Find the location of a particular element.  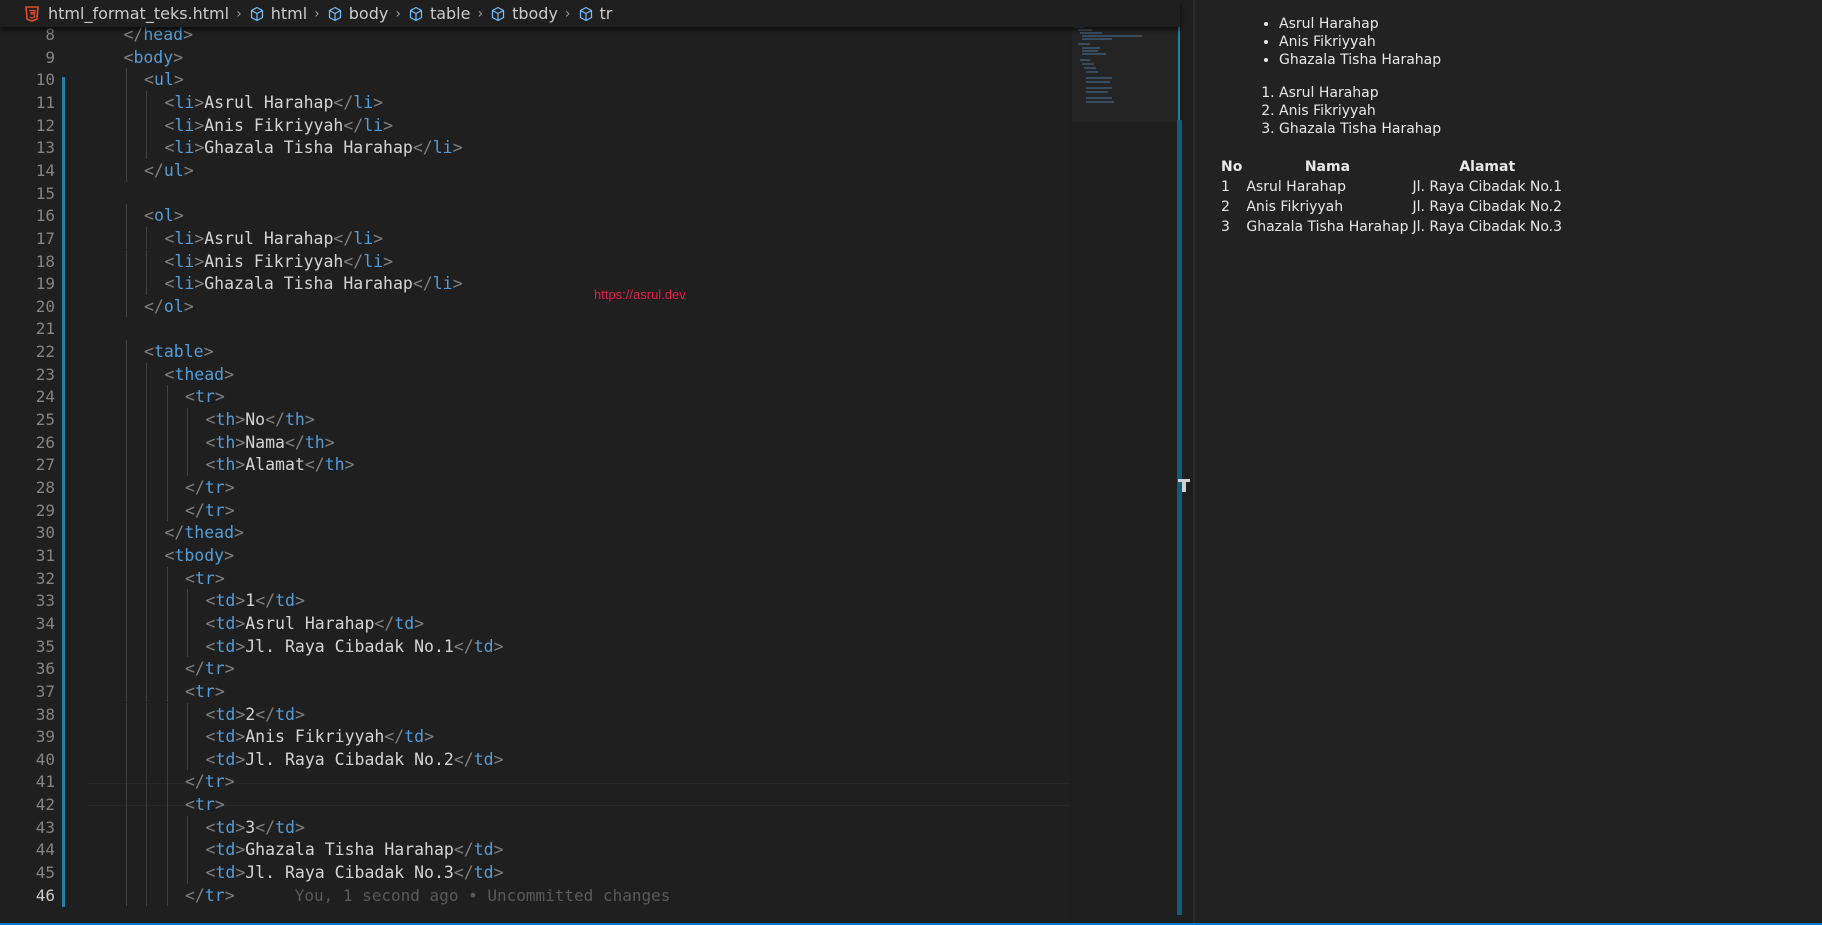

breadcrumb-segment: body is located at coordinates (357, 13).